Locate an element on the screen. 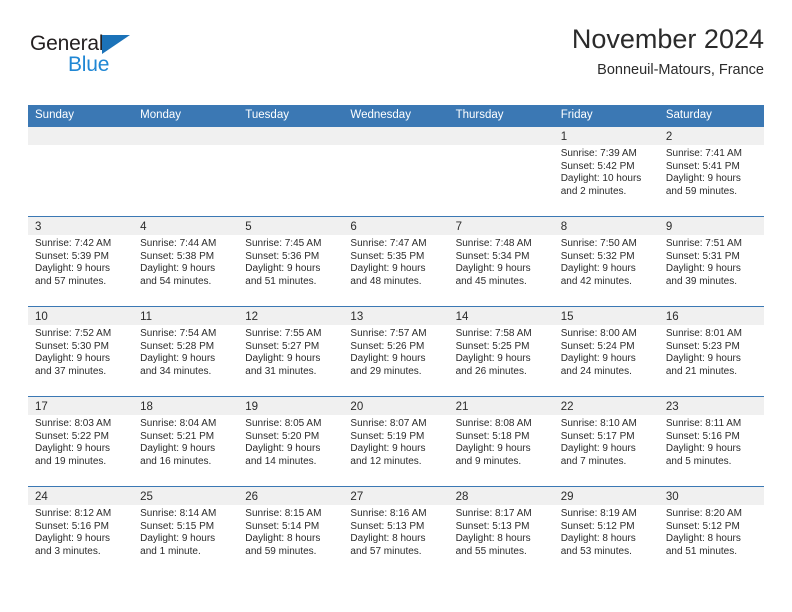 This screenshot has height=612, width=792. day-number: 27 is located at coordinates (357, 497).